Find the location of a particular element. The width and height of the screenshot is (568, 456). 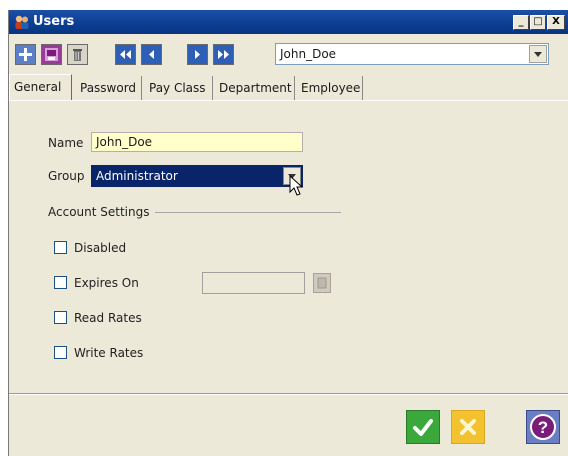

save-button is located at coordinates (51, 54).